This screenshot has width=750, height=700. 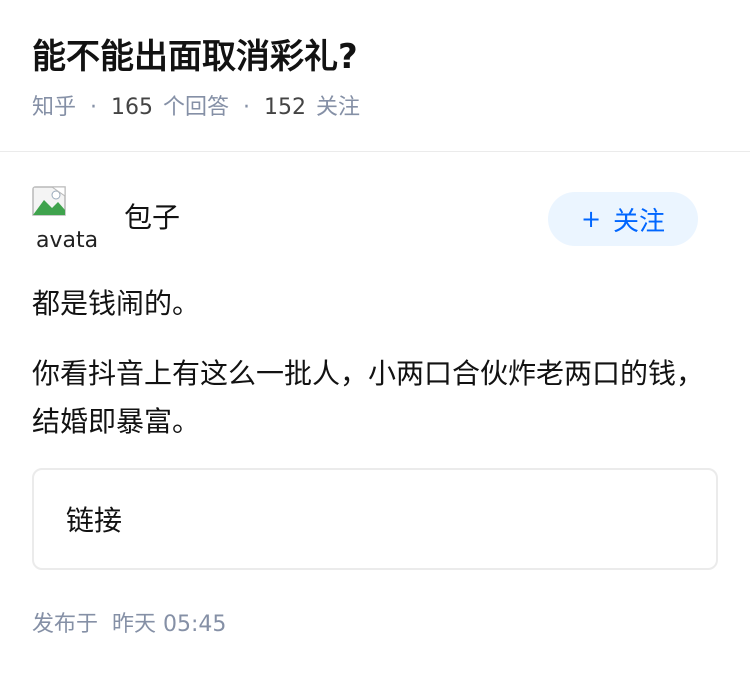 What do you see at coordinates (639, 221) in the screenshot?
I see `follow-button-label: 关注` at bounding box center [639, 221].